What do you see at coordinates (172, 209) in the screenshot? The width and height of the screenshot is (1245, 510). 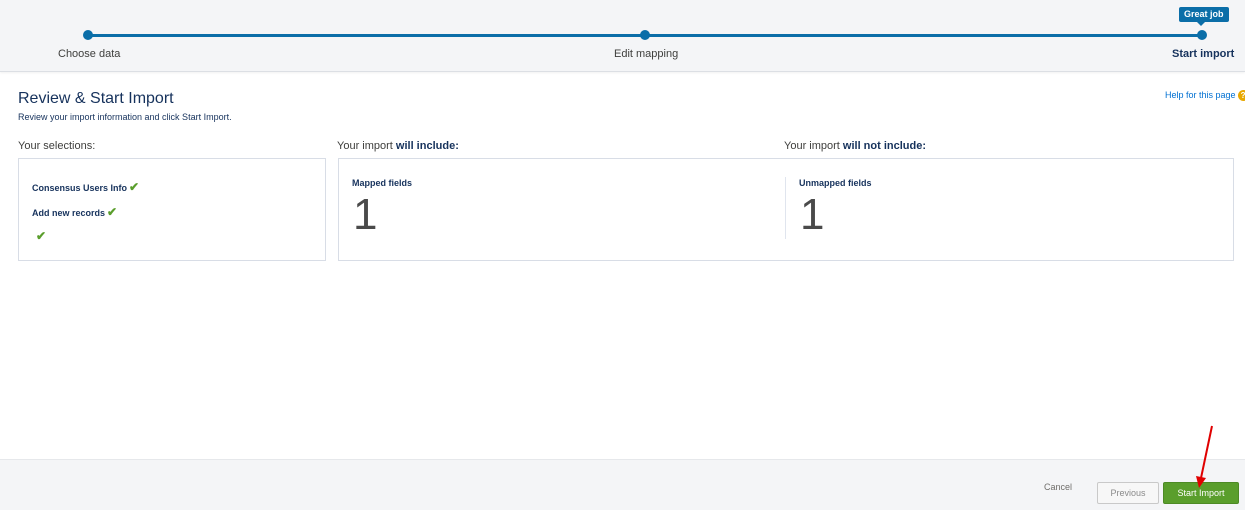 I see `selections-panel: Consensus Users Info ✔ Add new records ✔ ✔` at bounding box center [172, 209].